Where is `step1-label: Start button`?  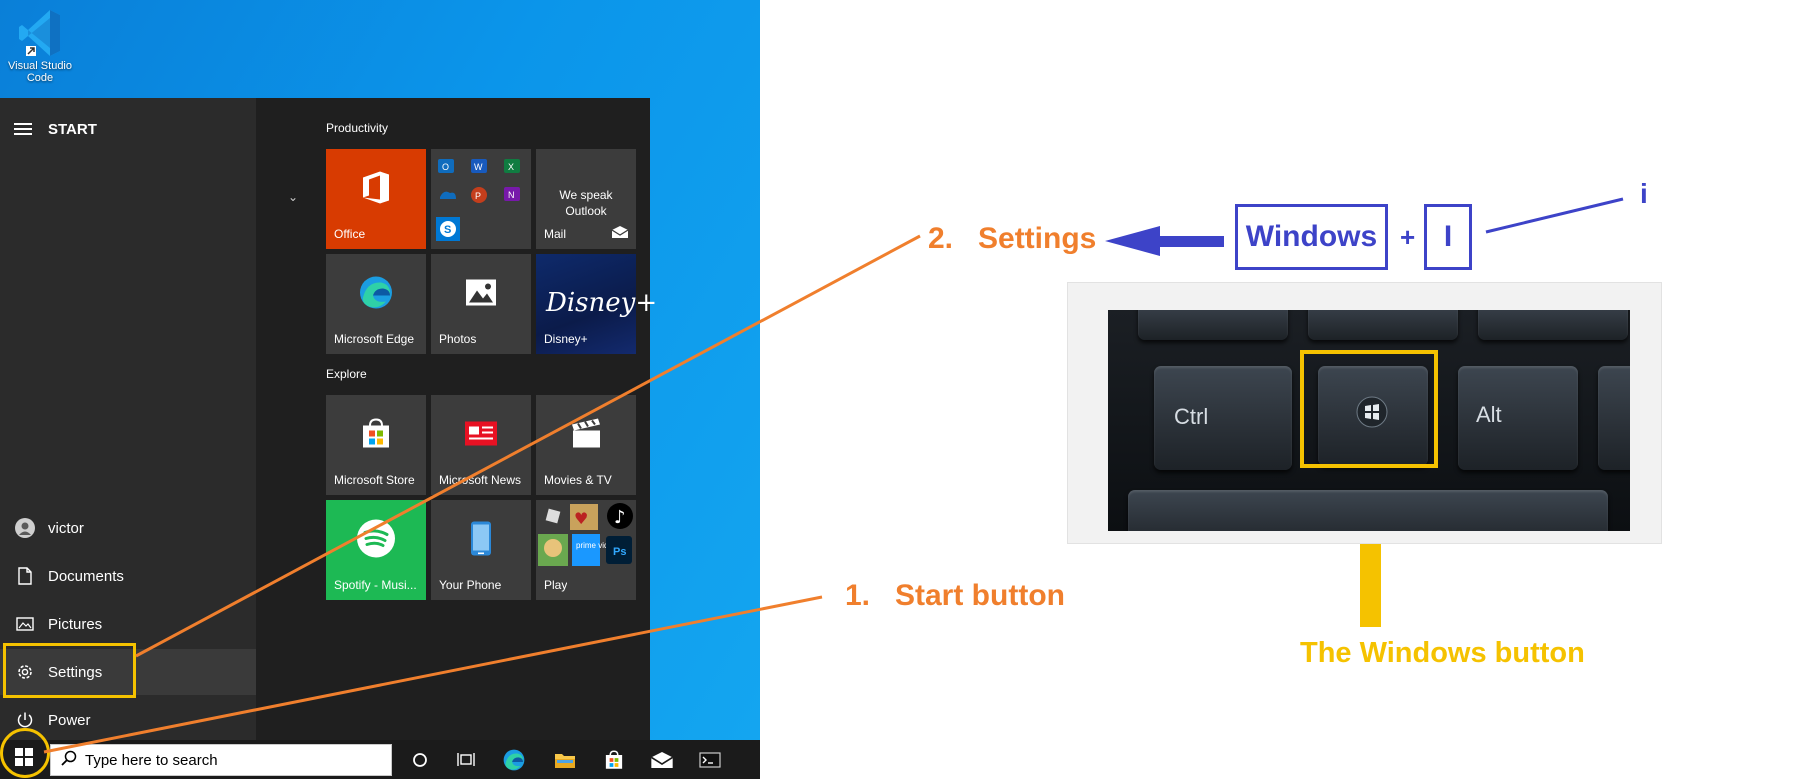
step1-label: Start button is located at coordinates (980, 595).